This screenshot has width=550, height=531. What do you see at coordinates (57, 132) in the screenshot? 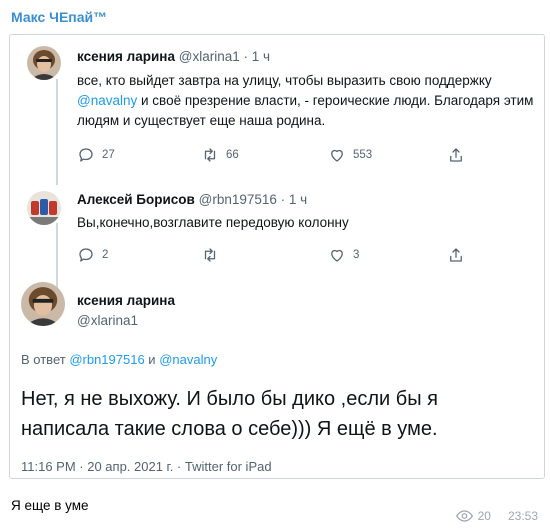
I see `thread-line` at bounding box center [57, 132].